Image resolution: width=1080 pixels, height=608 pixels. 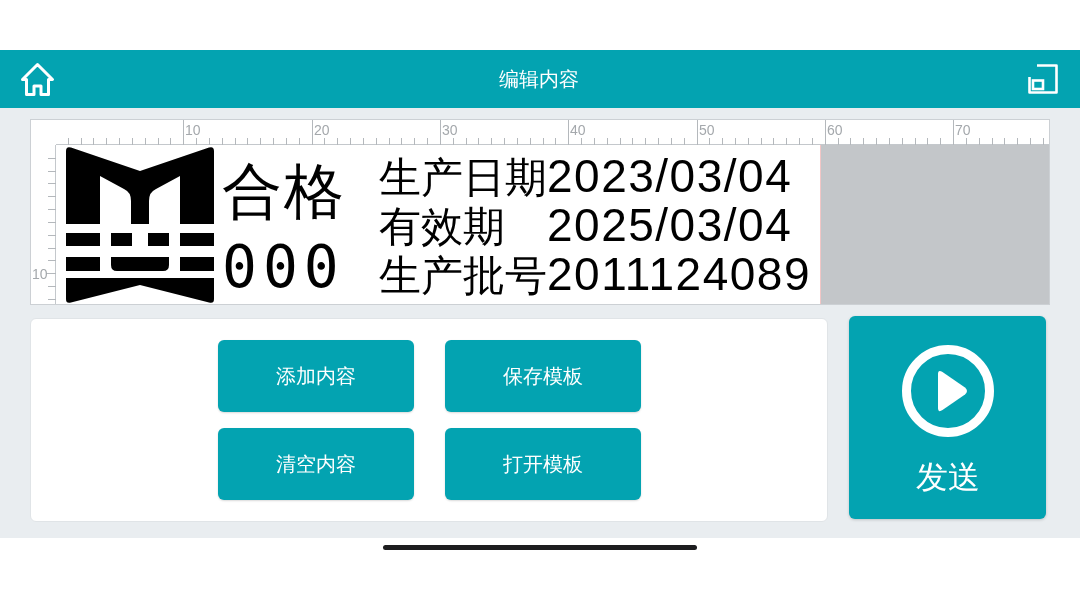 I want to click on action-button: 添加内容, so click(x=315, y=376).